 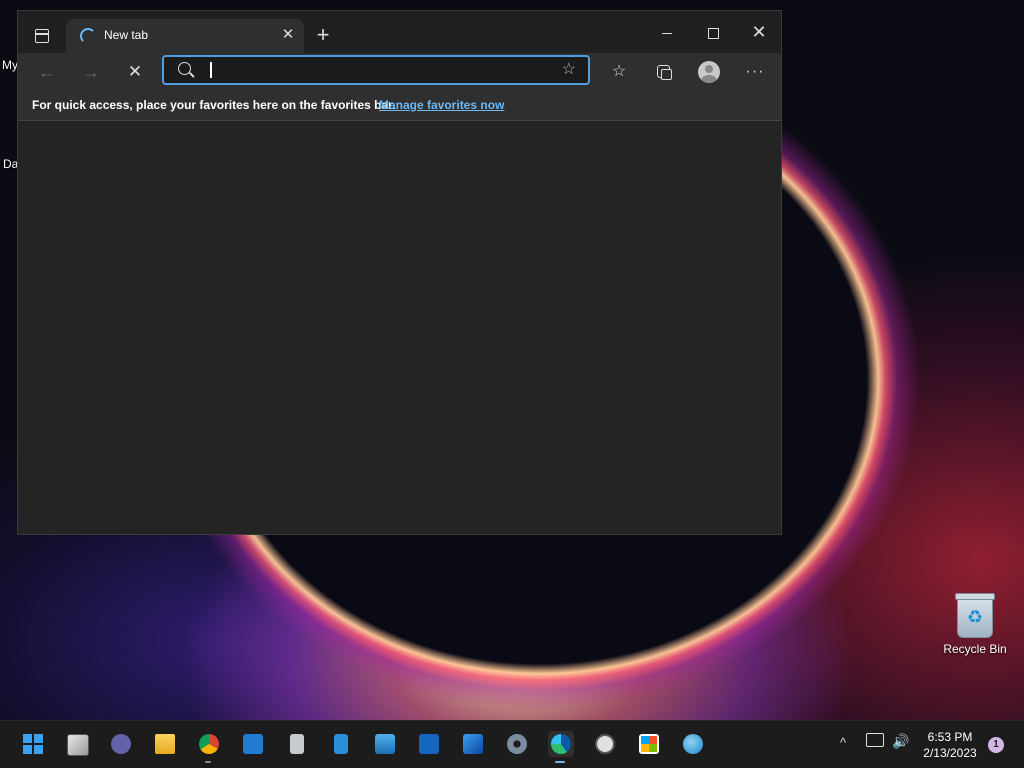 I want to click on collections-icon, so click(x=664, y=73).